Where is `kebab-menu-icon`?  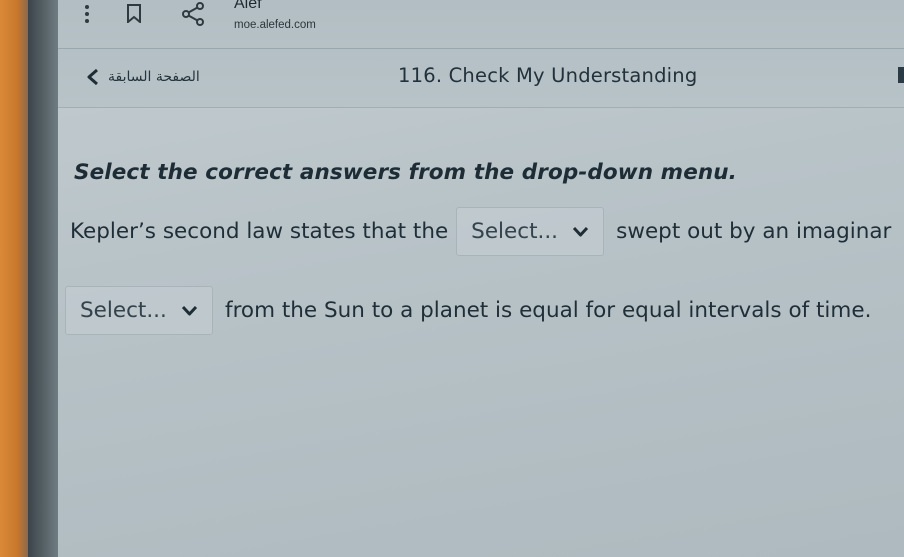
kebab-menu-icon is located at coordinates (87, 15).